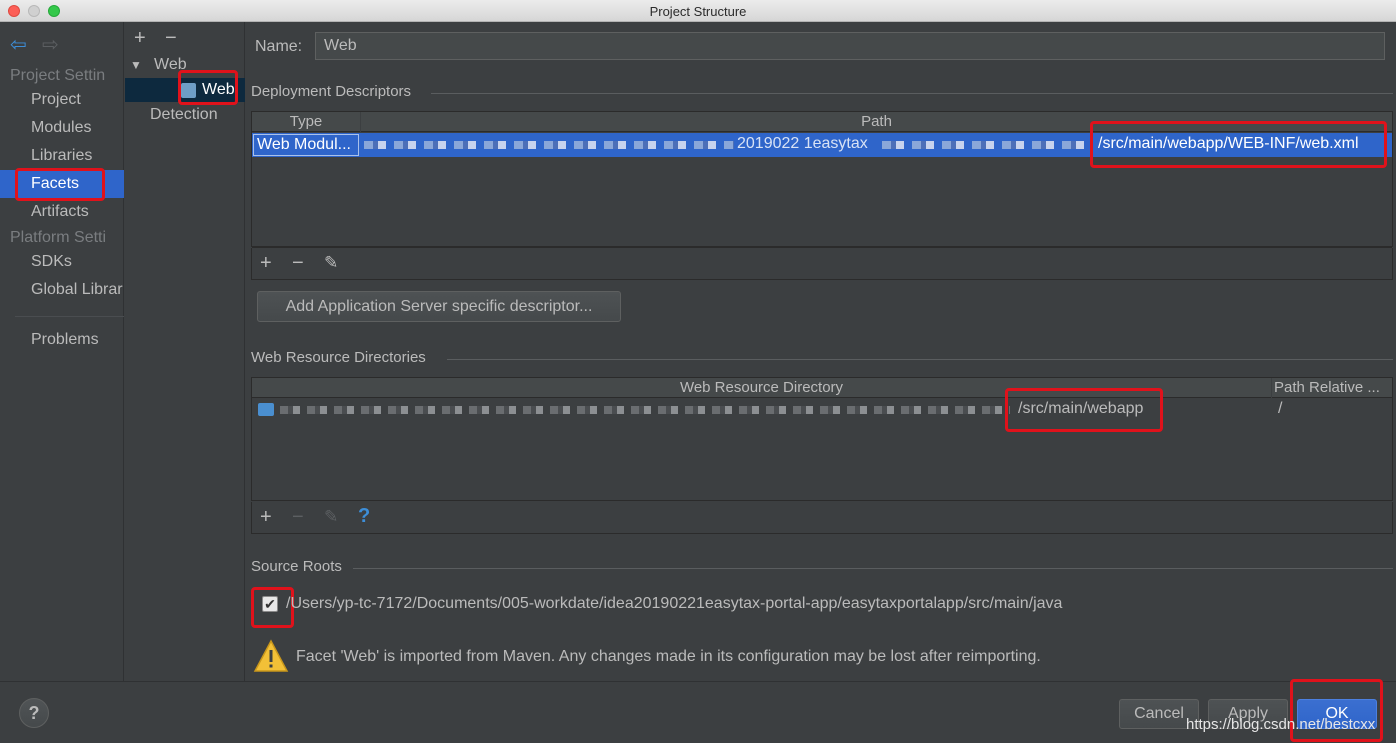  What do you see at coordinates (850, 46) in the screenshot?
I see `name-input: Web` at bounding box center [850, 46].